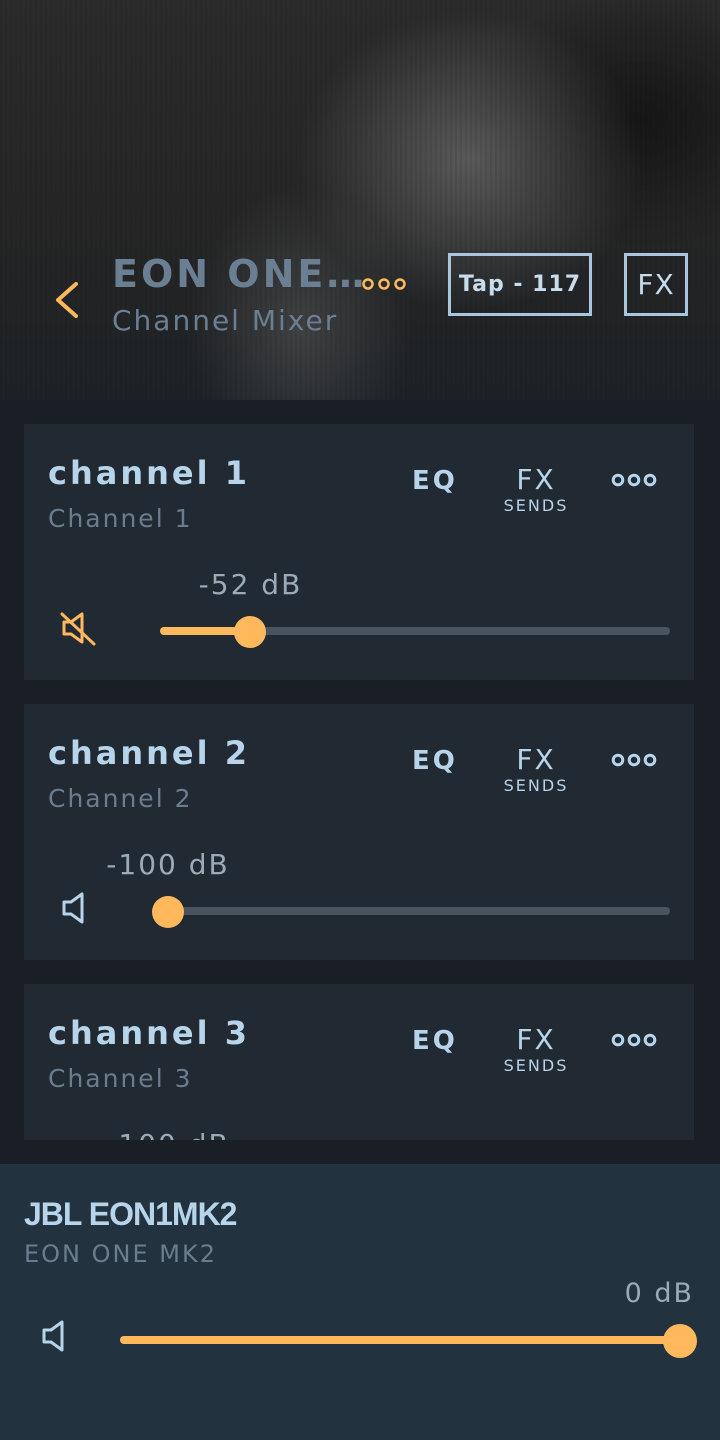 The image size is (720, 1440). What do you see at coordinates (656, 284) in the screenshot?
I see `fx-button: FX` at bounding box center [656, 284].